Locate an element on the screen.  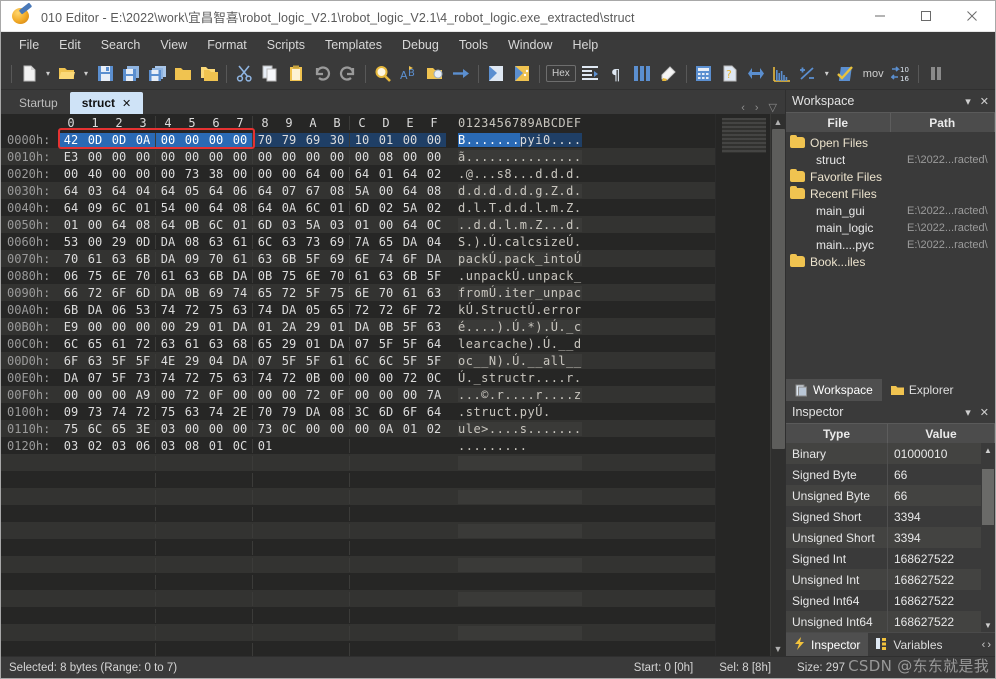
menu-templates: Templates is located at coordinates (353, 45).